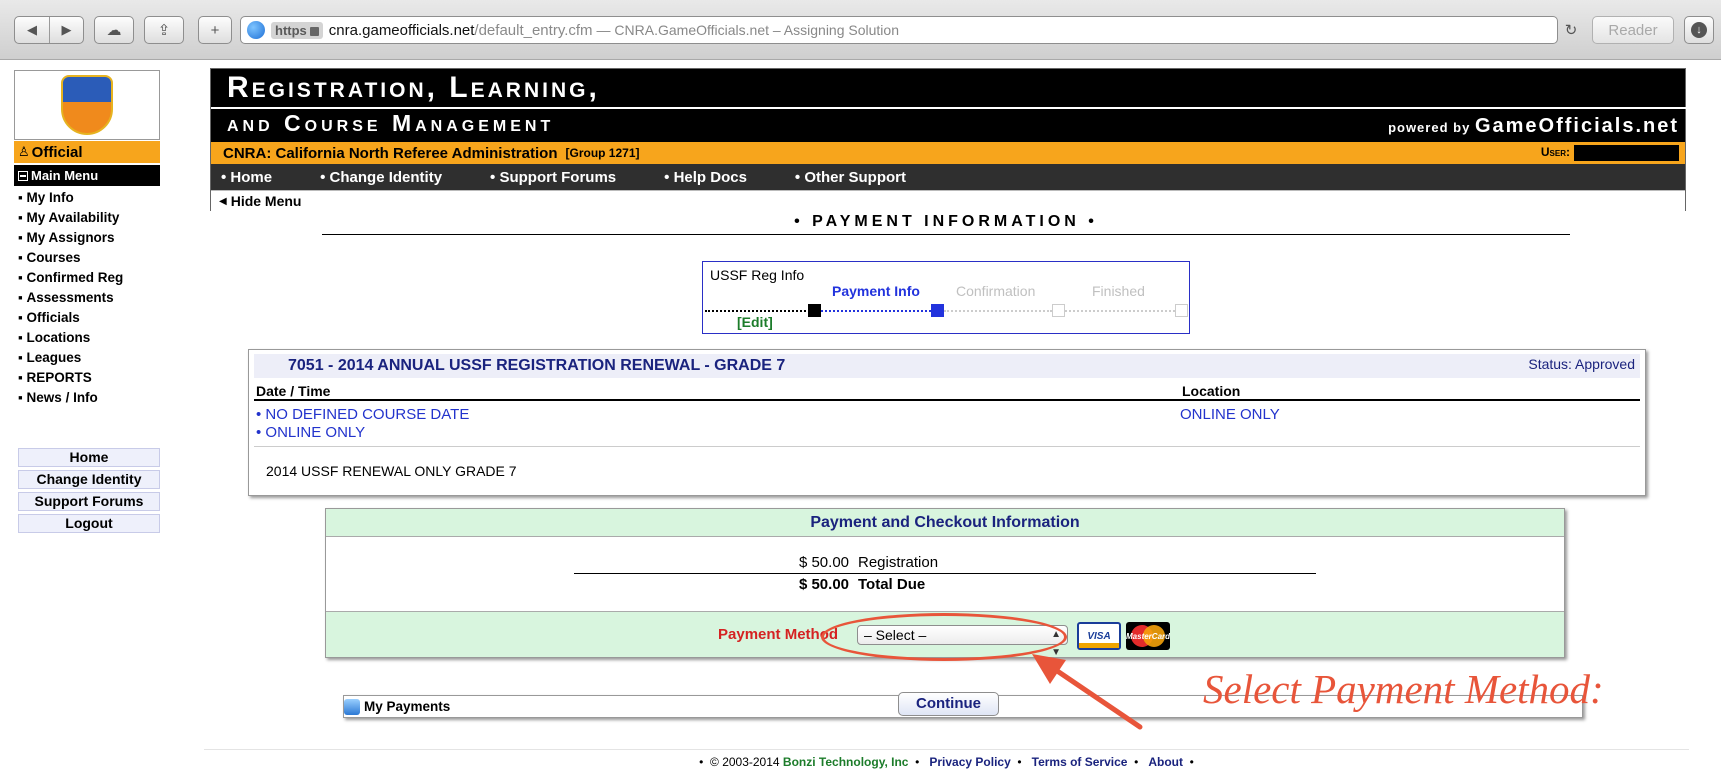  I want to click on sidebar-logout-button: Logout, so click(89, 523).